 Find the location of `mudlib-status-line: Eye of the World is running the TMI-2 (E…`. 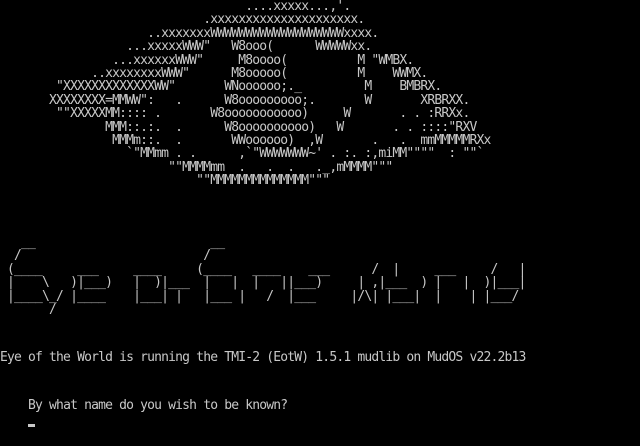

mudlib-status-line: Eye of the World is running the TMI-2 (E… is located at coordinates (263, 357).